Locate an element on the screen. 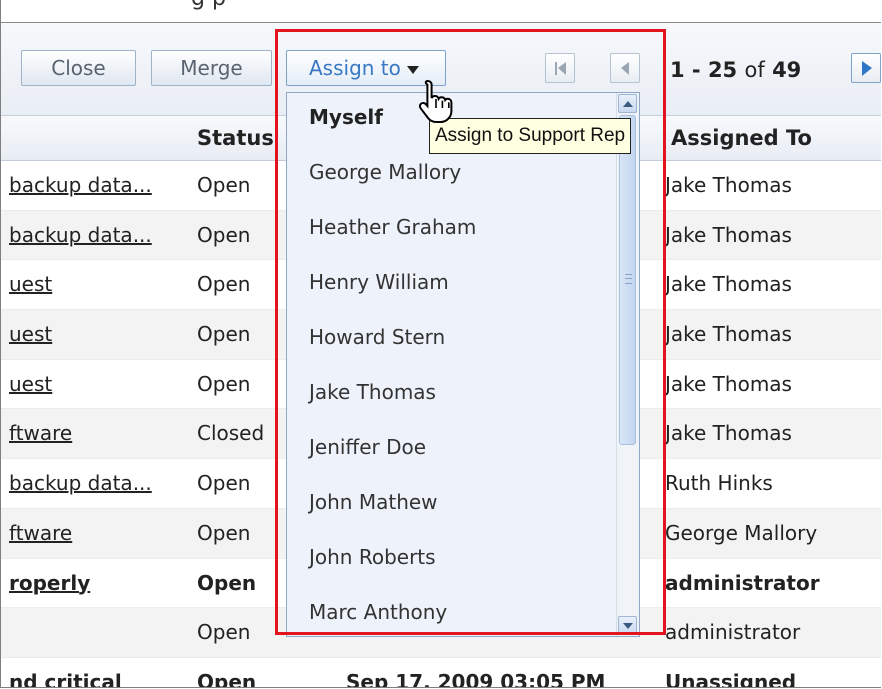 This screenshot has height=689, width=882. first-page-icon is located at coordinates (560, 68).